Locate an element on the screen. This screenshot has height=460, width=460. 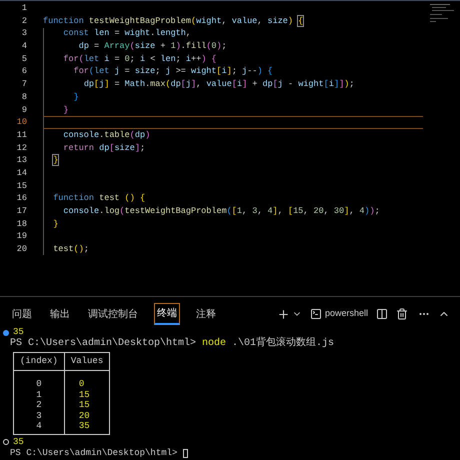
line-number: 8 is located at coordinates (23, 97).